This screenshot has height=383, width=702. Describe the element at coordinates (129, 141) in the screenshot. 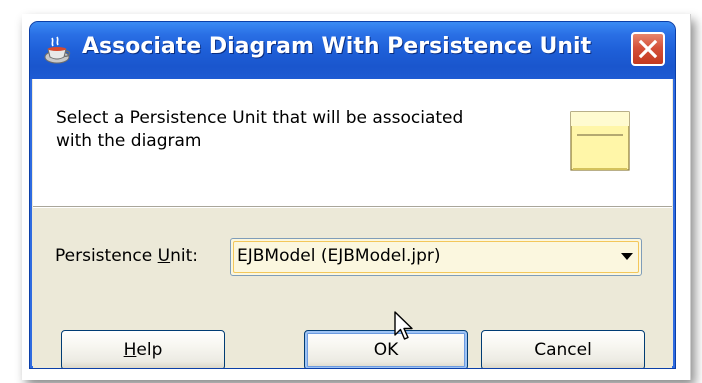

I see `description-line-2: with the diagram` at that location.